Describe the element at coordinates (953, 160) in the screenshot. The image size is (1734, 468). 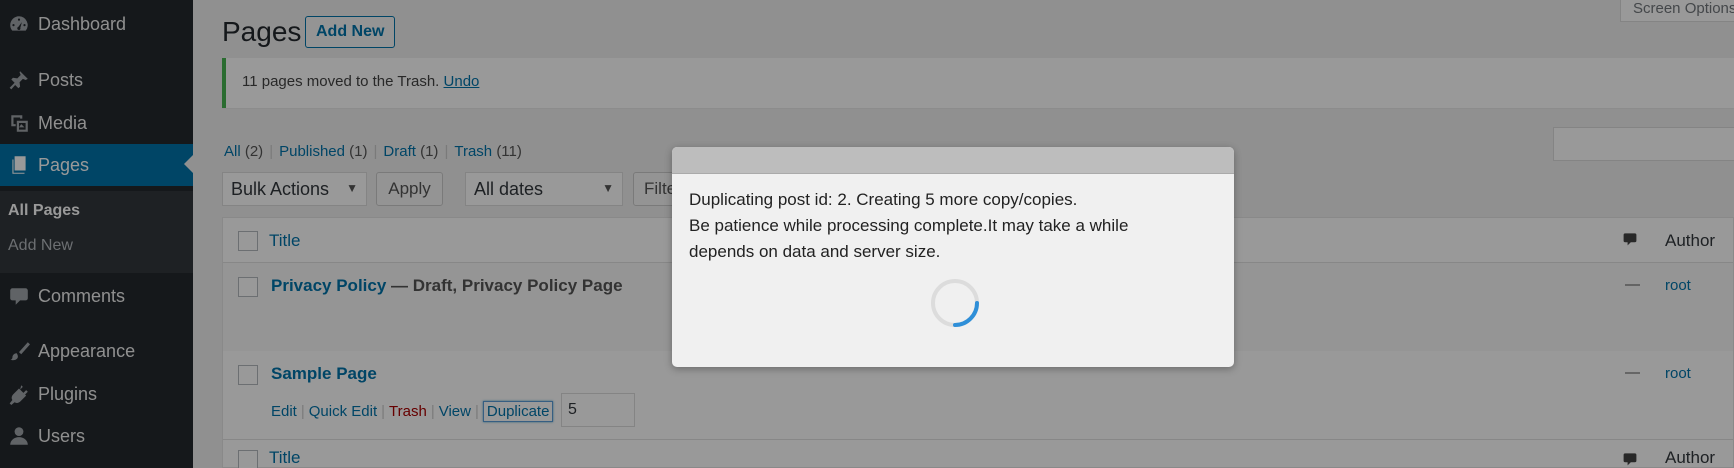
I see `dialog-titlebar` at that location.